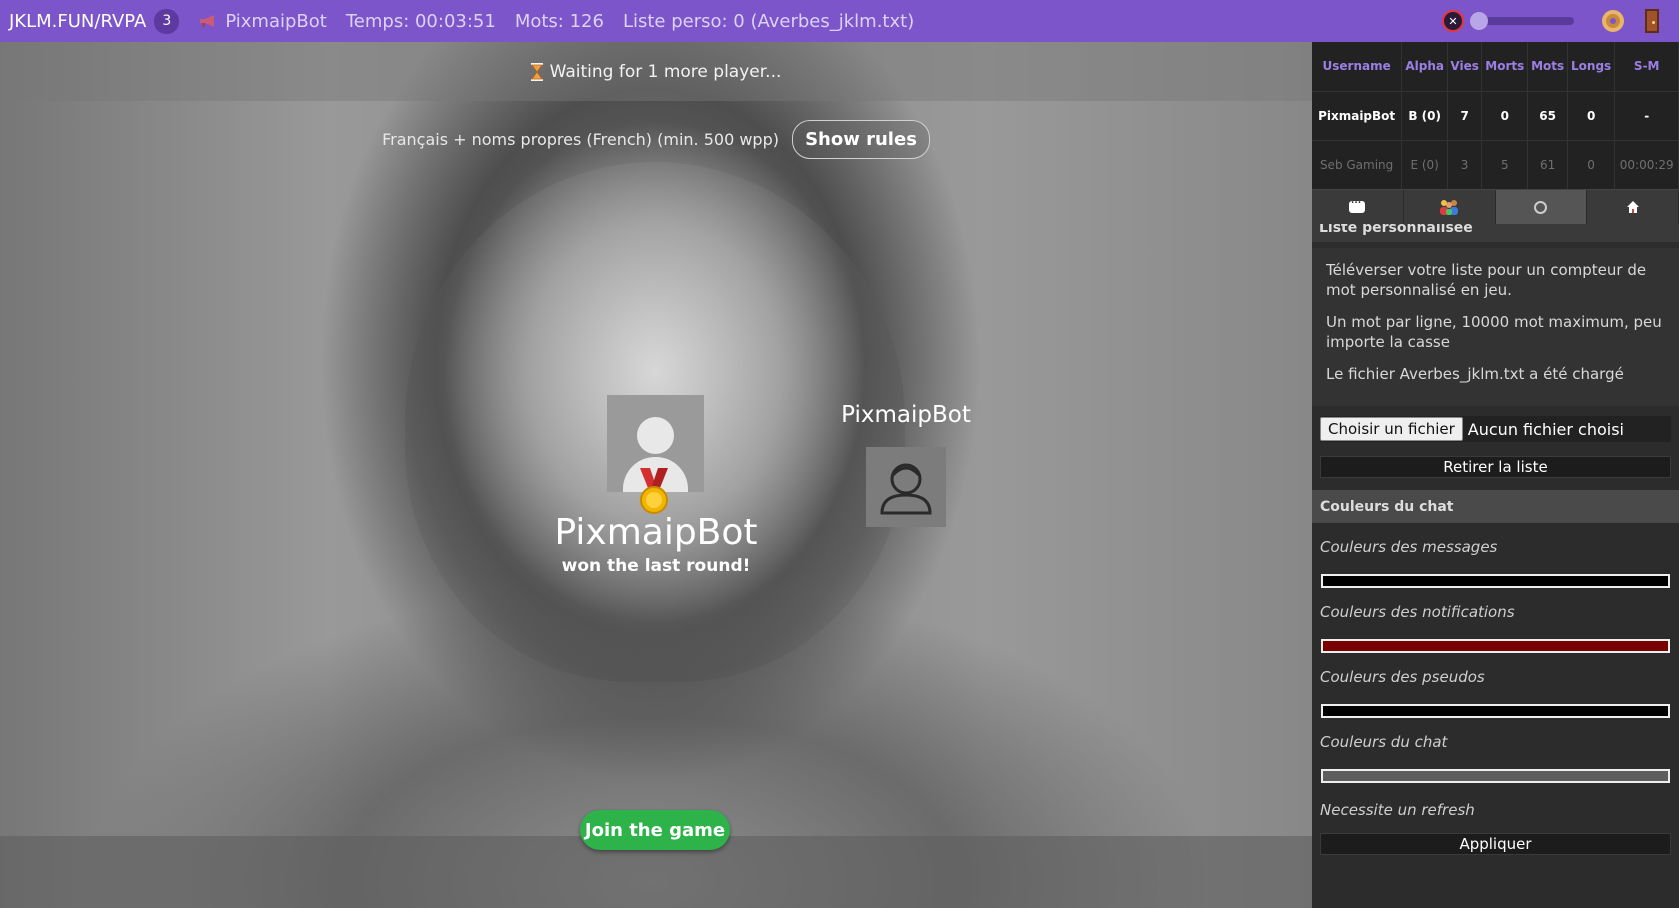  I want to click on pseudos-color-label: Couleurs des pseudos, so click(1402, 677).